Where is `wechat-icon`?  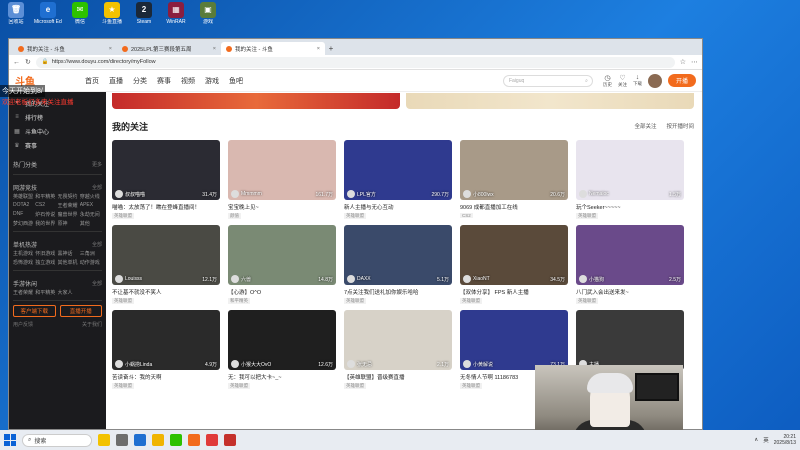
wechat-icon is located at coordinates (176, 440).